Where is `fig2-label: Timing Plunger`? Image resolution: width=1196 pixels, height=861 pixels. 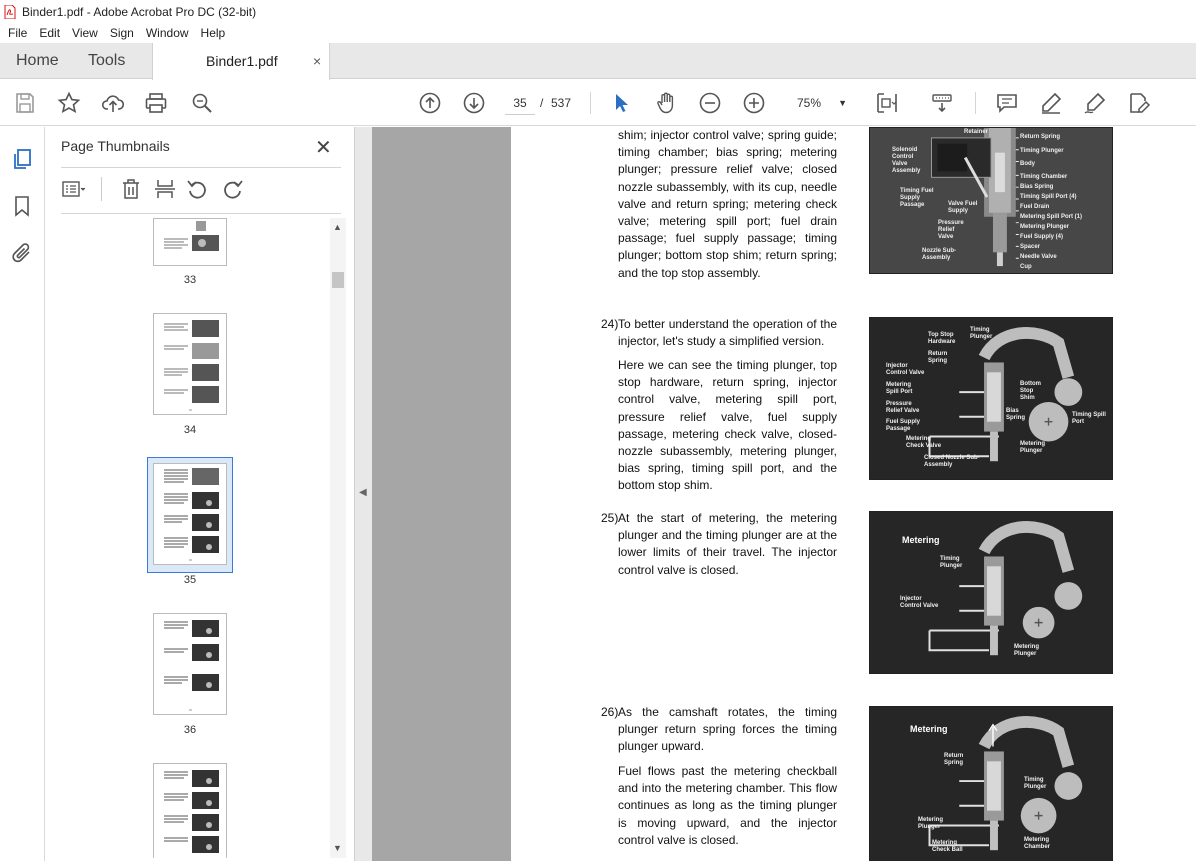
fig2-label: Timing Plunger is located at coordinates (981, 333).